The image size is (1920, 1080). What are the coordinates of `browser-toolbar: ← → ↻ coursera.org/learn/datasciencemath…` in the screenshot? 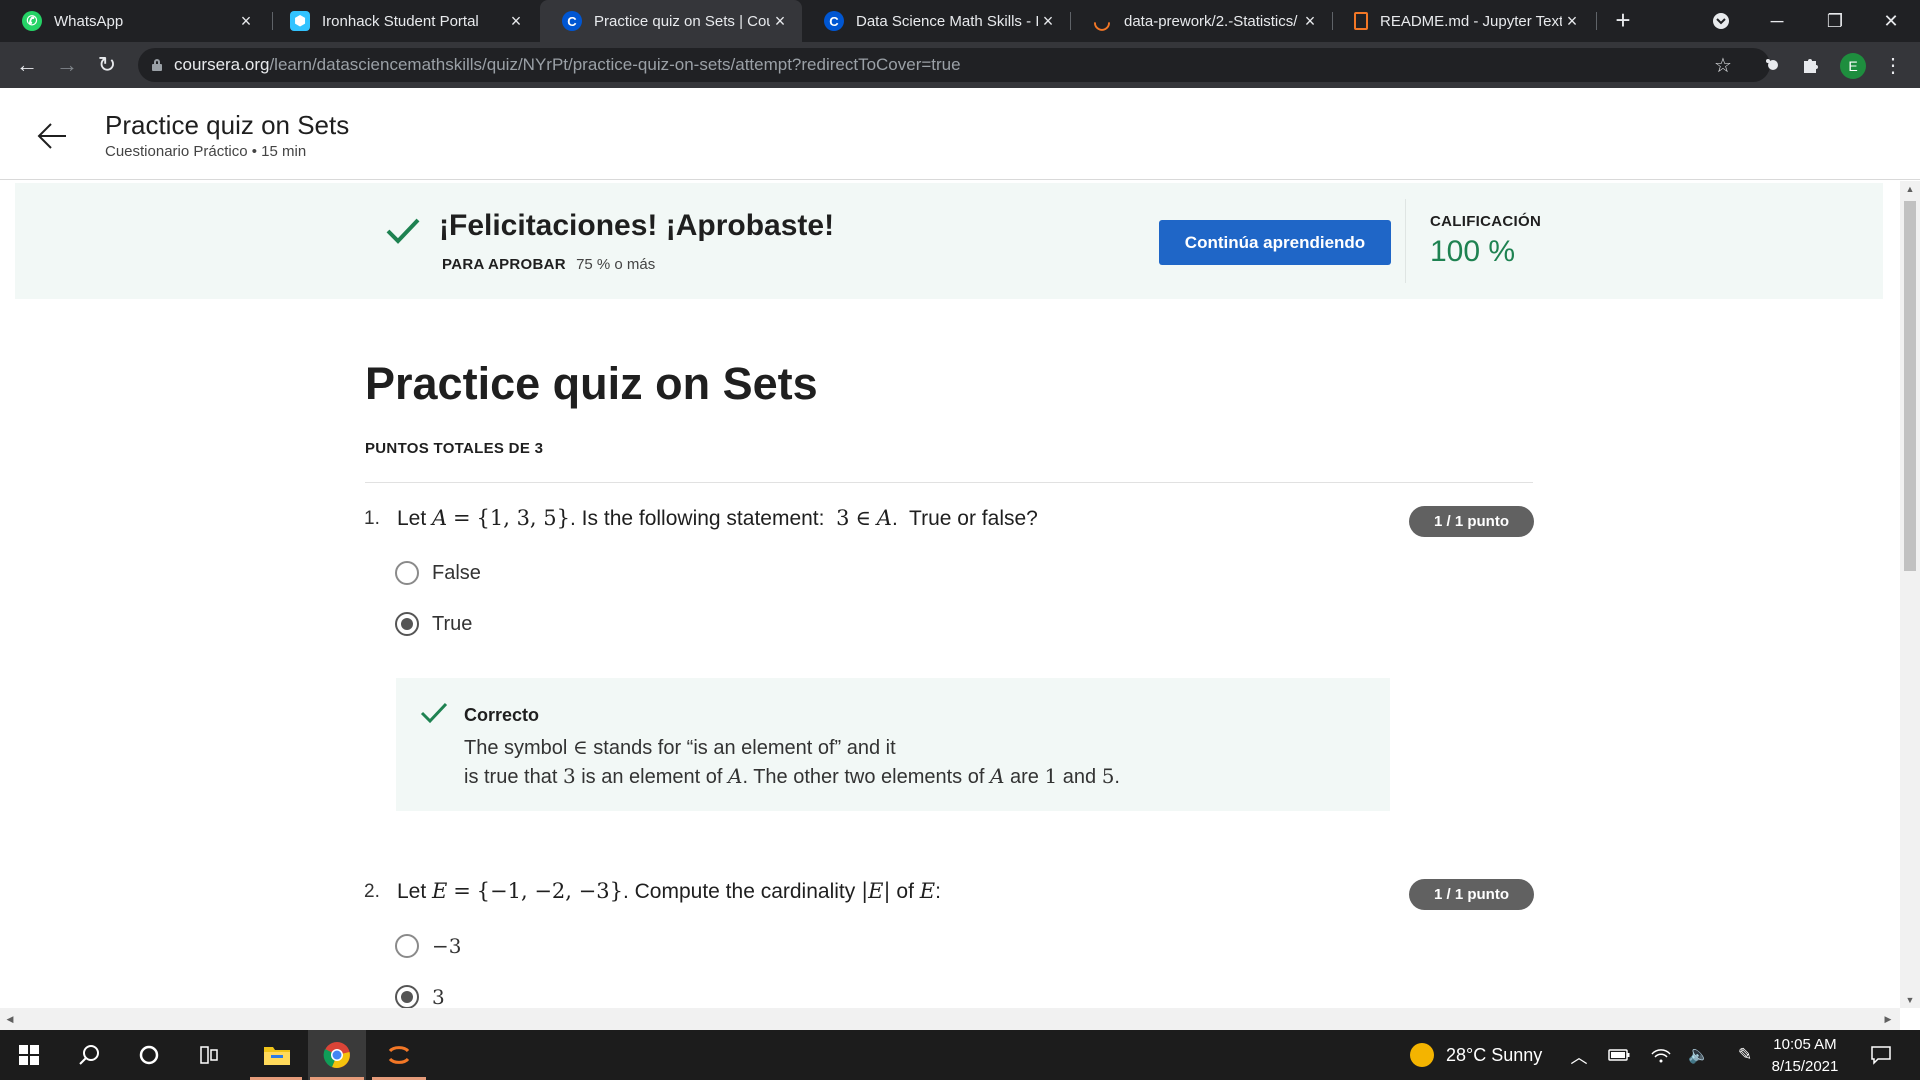 It's located at (960, 65).